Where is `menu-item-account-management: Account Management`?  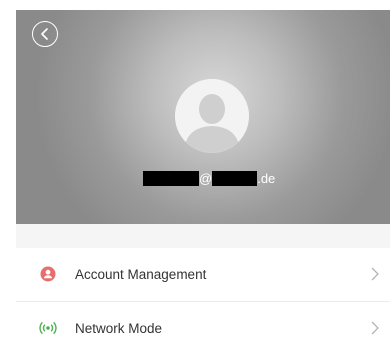
menu-item-account-management: Account Management is located at coordinates (203, 274).